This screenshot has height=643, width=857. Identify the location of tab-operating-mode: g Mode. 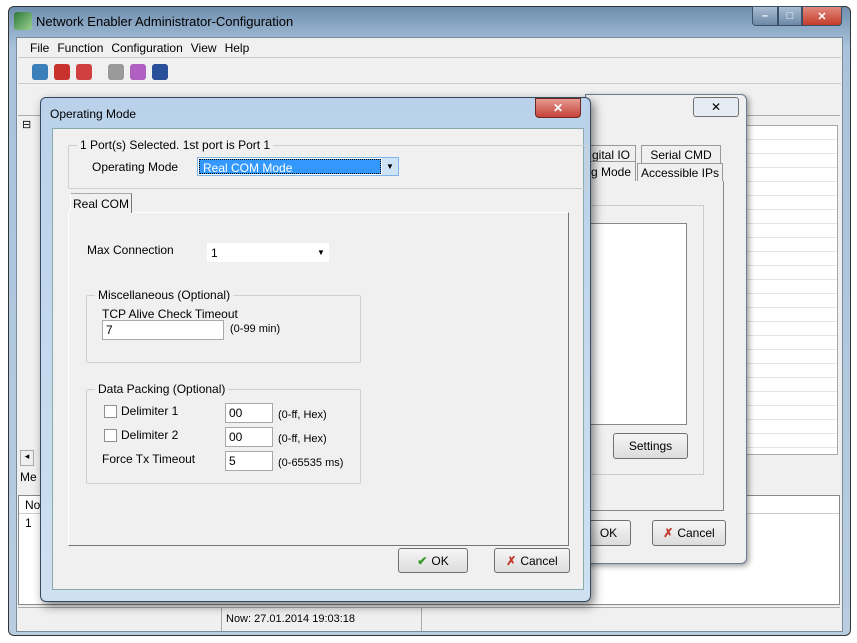
(611, 171).